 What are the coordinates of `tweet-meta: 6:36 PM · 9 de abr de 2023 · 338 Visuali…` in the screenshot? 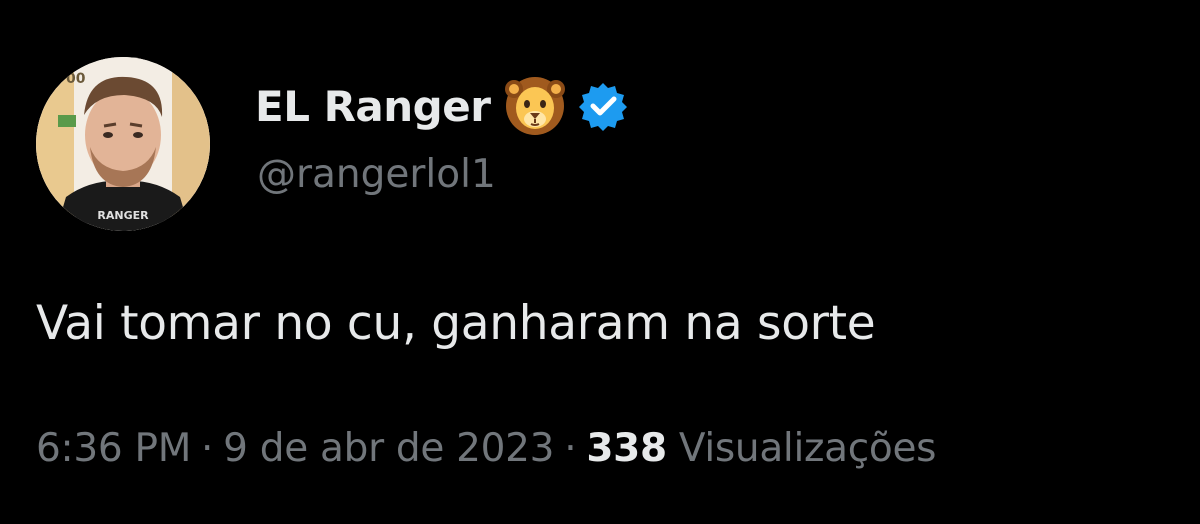 It's located at (486, 448).